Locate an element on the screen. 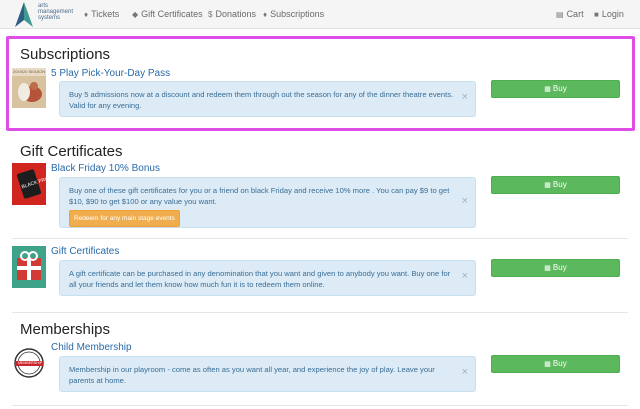 The width and height of the screenshot is (640, 409). membership-thumbnail: MEMBERSHIP is located at coordinates (29, 363).